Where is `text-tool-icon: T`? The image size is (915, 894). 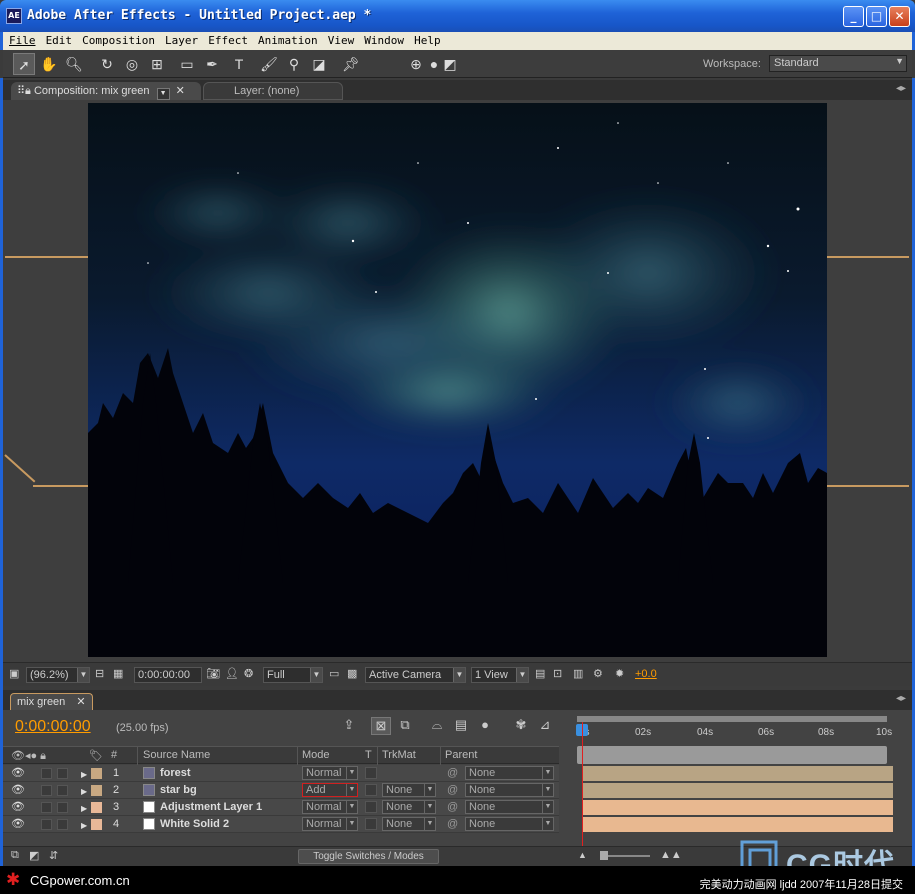
text-tool-icon: T is located at coordinates (239, 64).